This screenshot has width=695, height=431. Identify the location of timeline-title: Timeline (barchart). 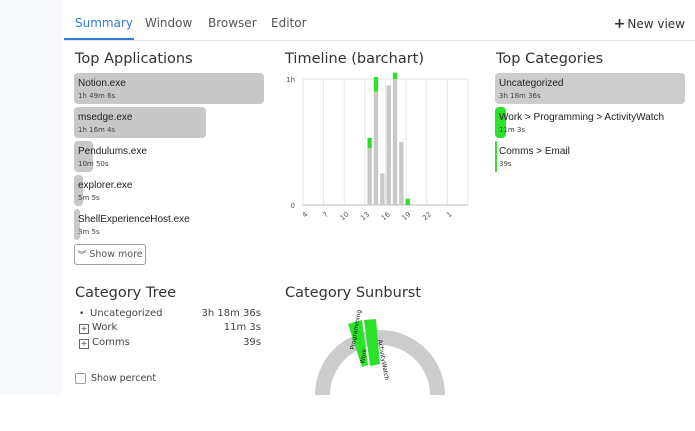
(355, 59).